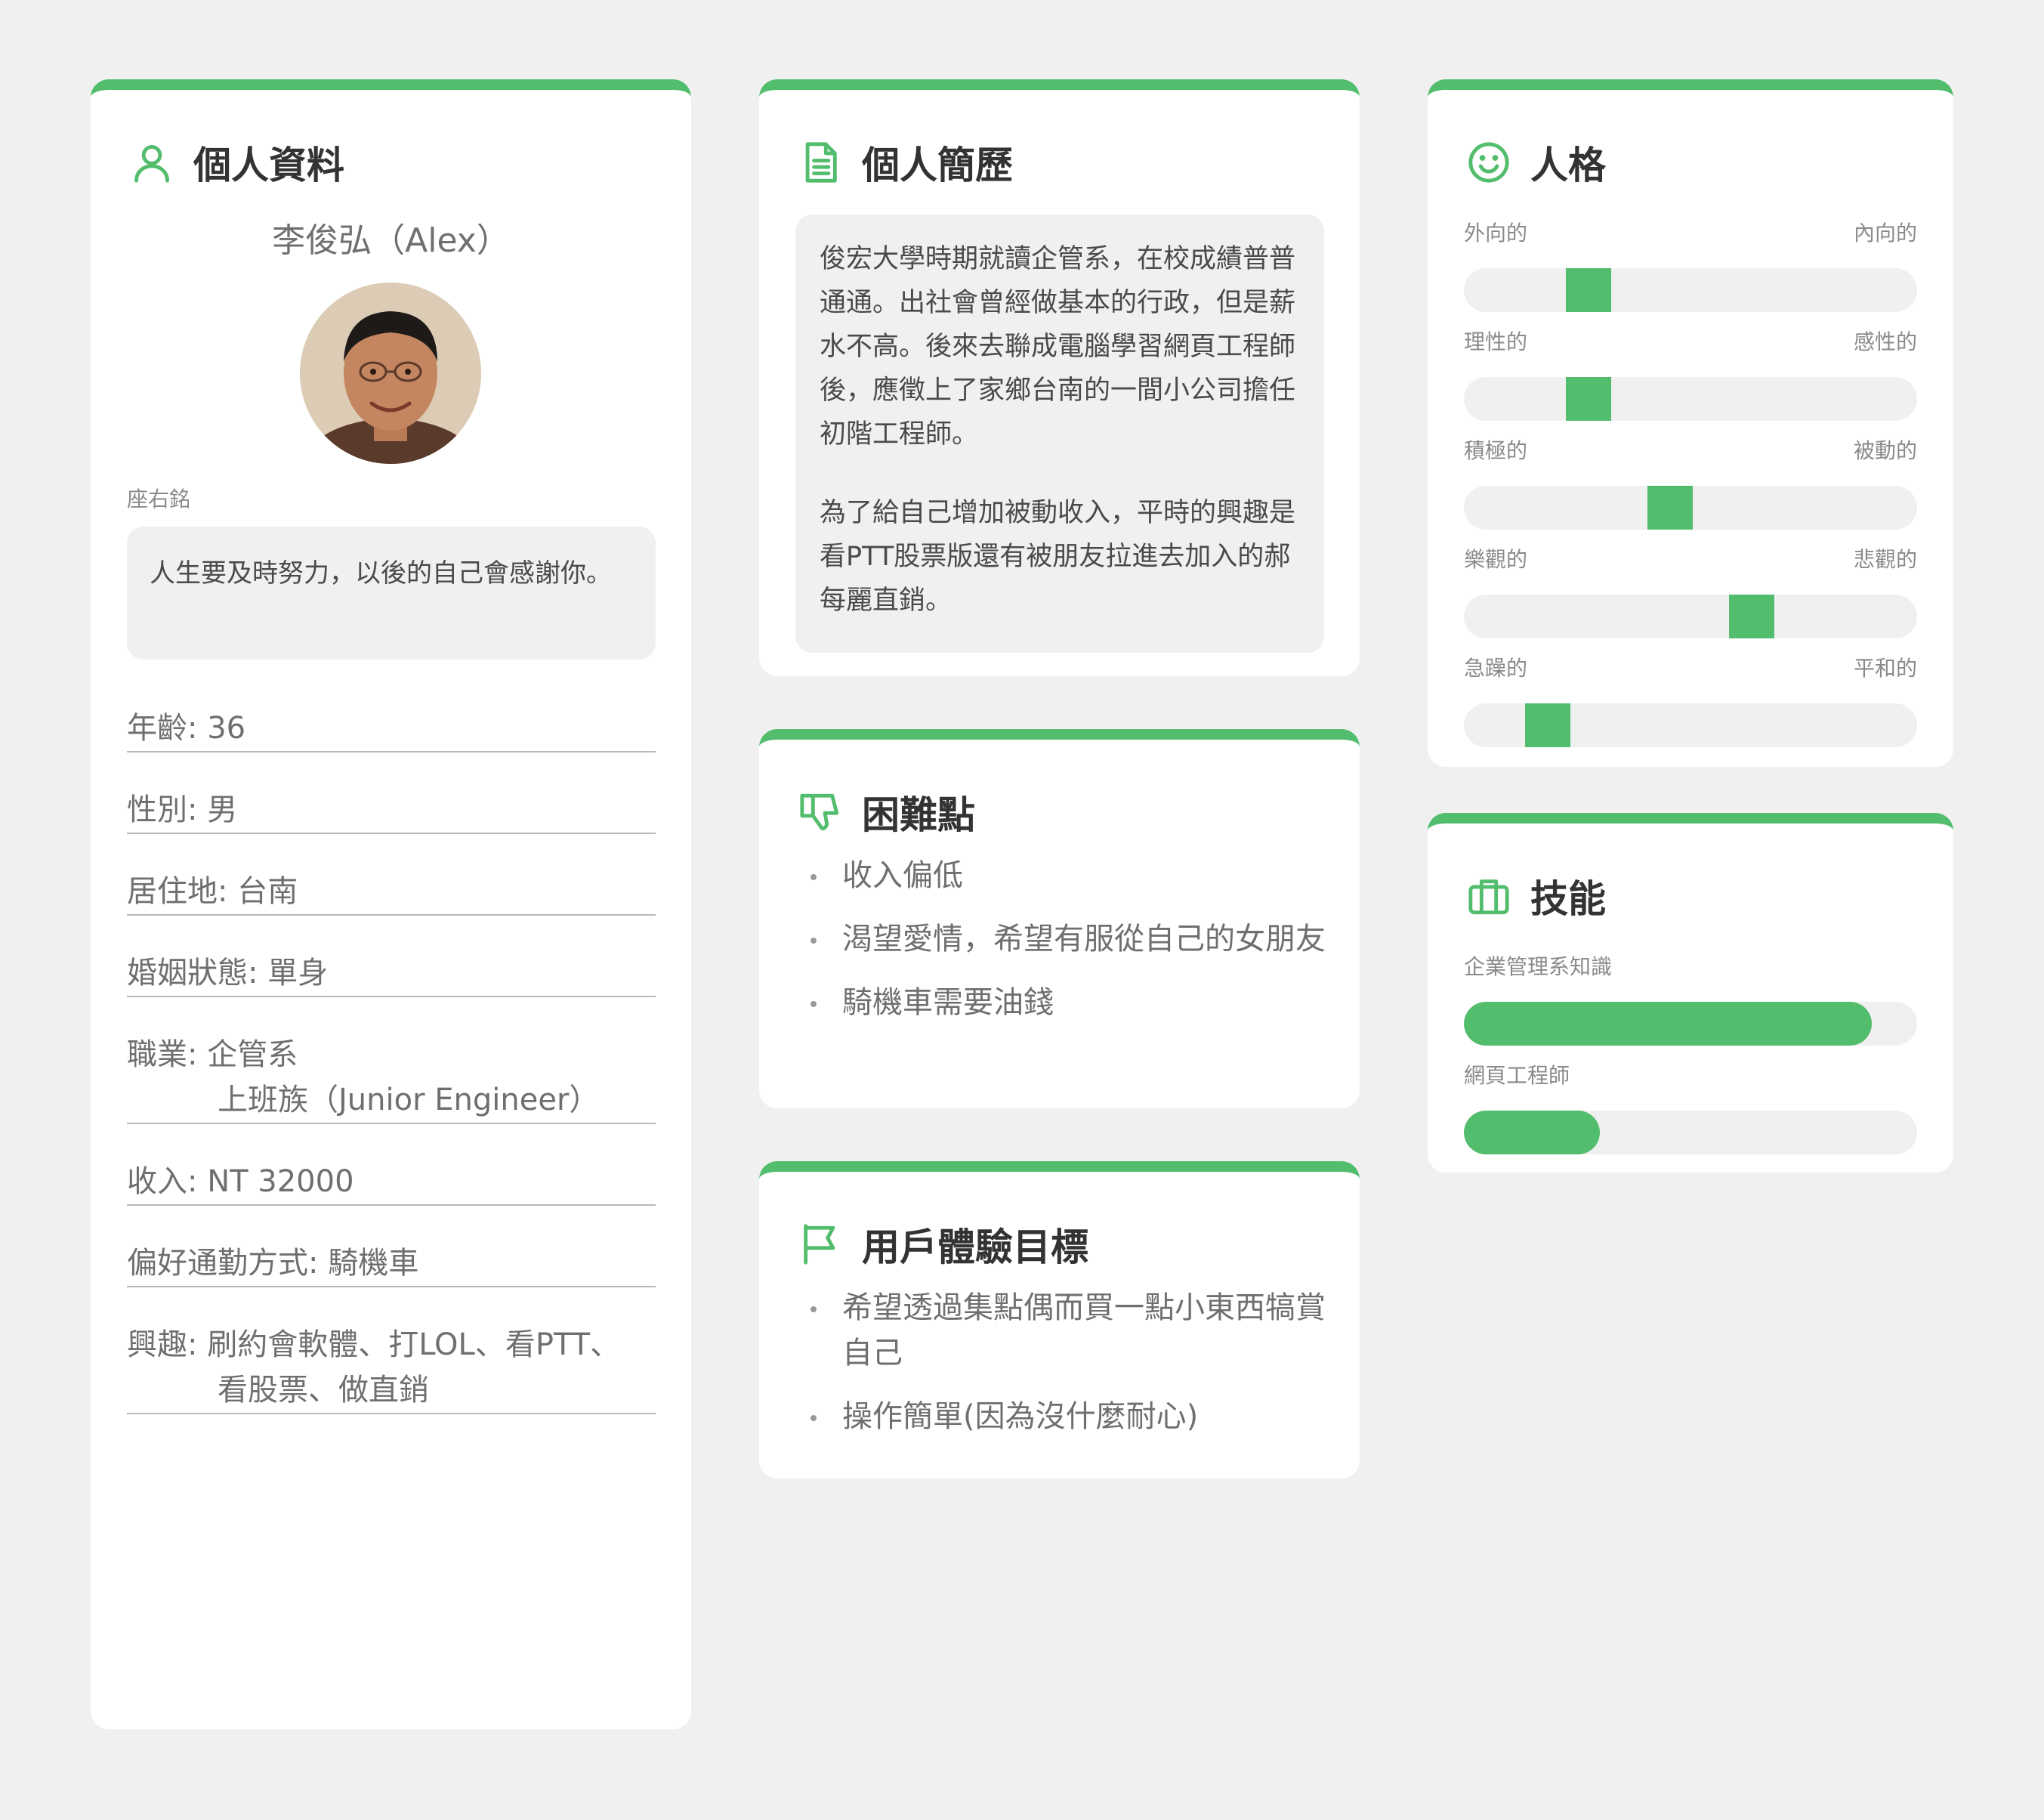  What do you see at coordinates (1071, 1330) in the screenshot?
I see `list-item: 希望透過集點偶而買一點小東西犒賞自己` at bounding box center [1071, 1330].